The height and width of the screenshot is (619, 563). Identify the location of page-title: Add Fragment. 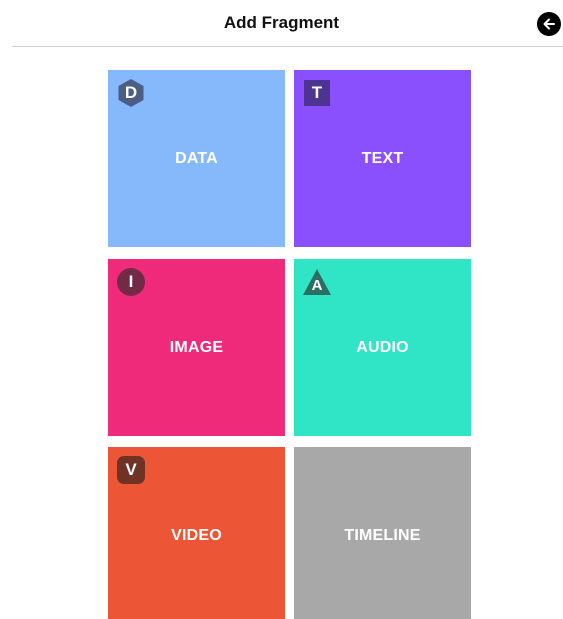
(281, 22).